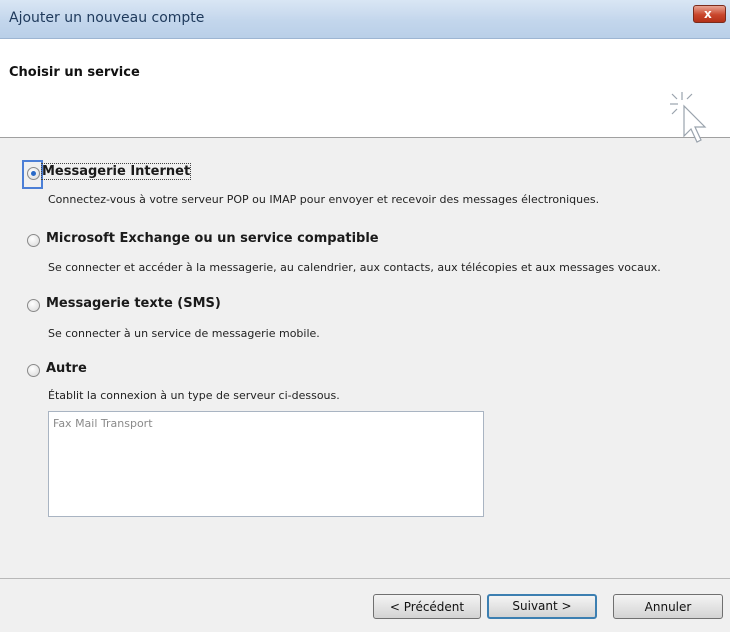 The width and height of the screenshot is (730, 632). I want to click on close-button: x, so click(709, 14).